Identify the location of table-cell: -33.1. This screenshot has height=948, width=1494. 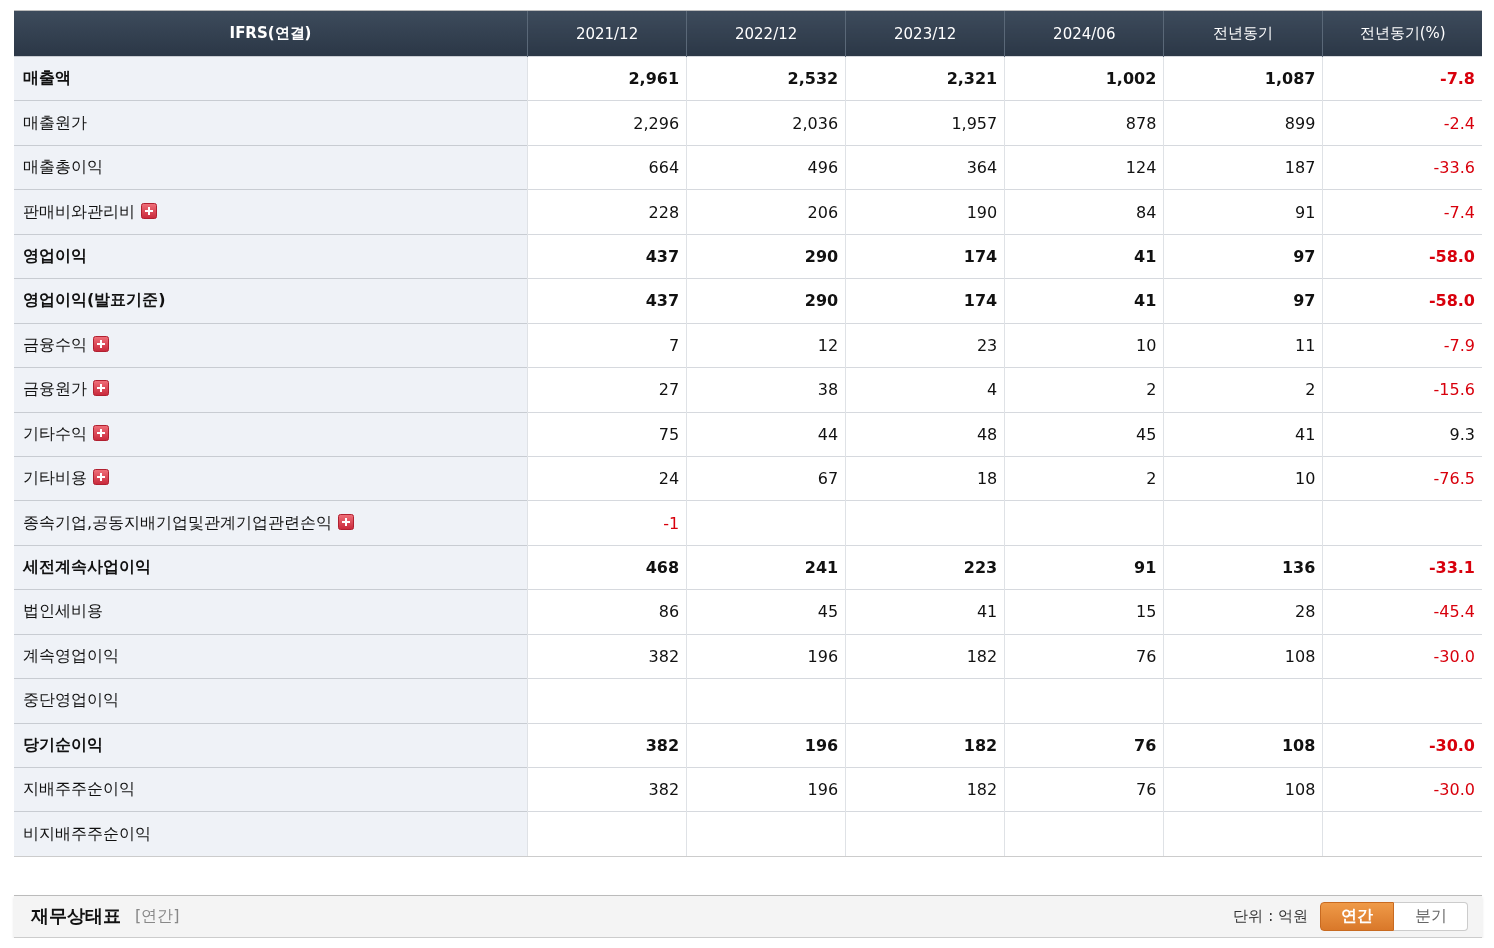
(1451, 568).